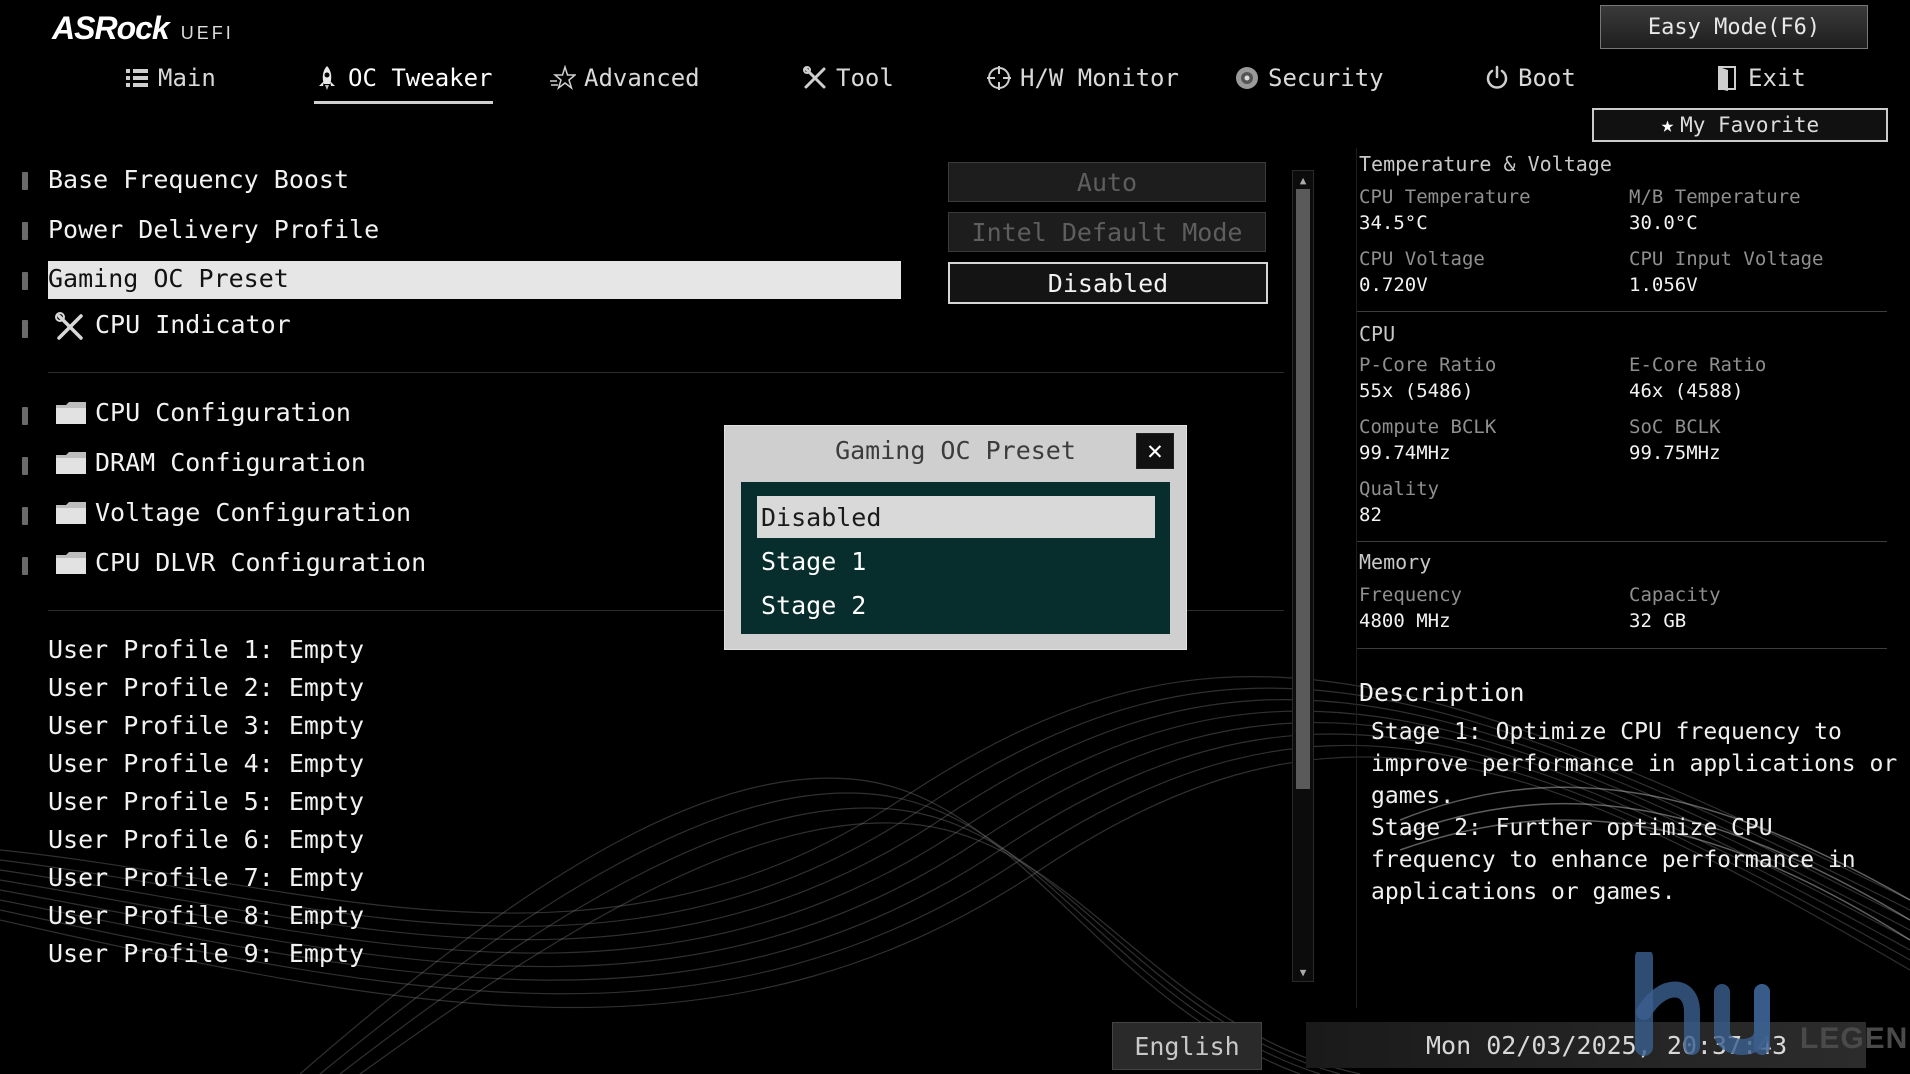  What do you see at coordinates (1370, 515) in the screenshot?
I see `quality-value: 82` at bounding box center [1370, 515].